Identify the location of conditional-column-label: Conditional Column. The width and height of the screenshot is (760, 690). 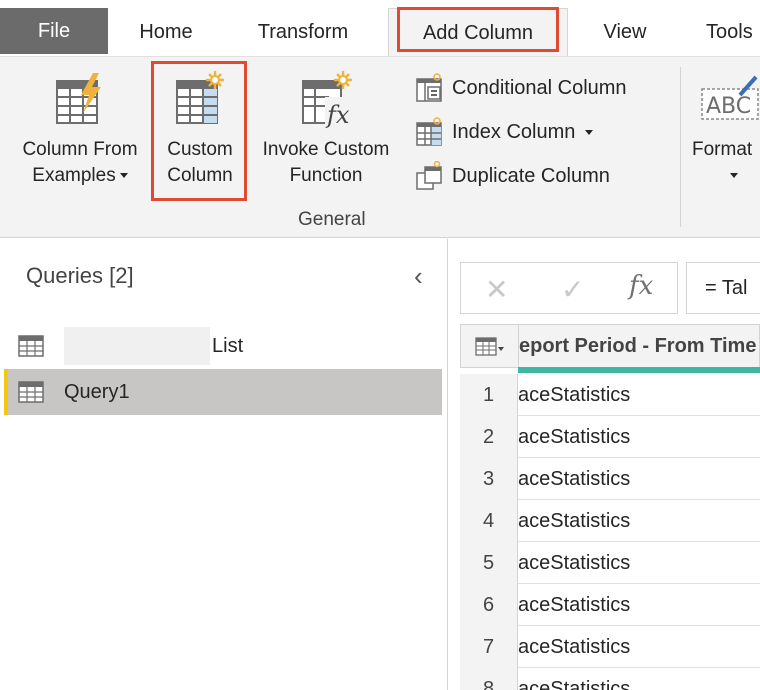
(539, 87).